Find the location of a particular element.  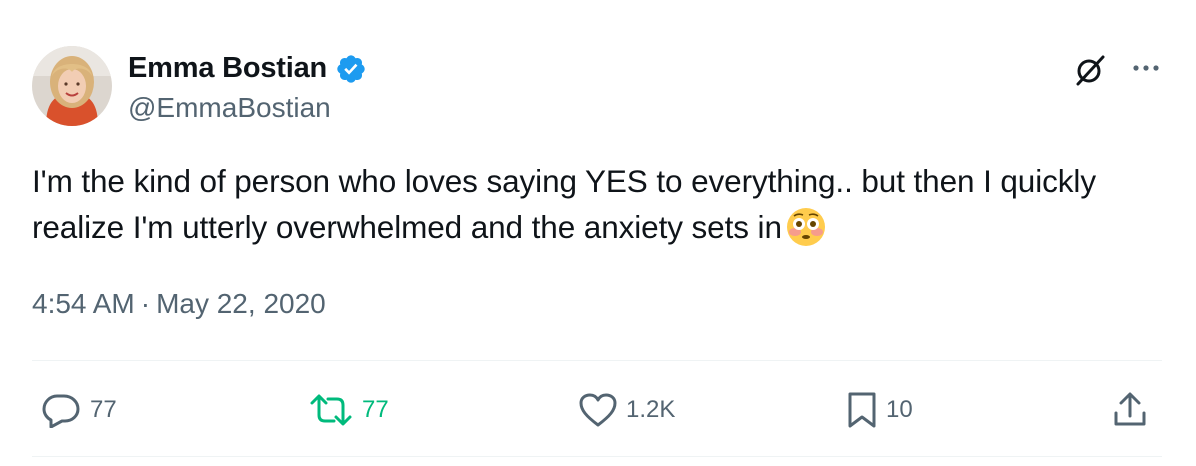

flushed-face-icon is located at coordinates (805, 226).